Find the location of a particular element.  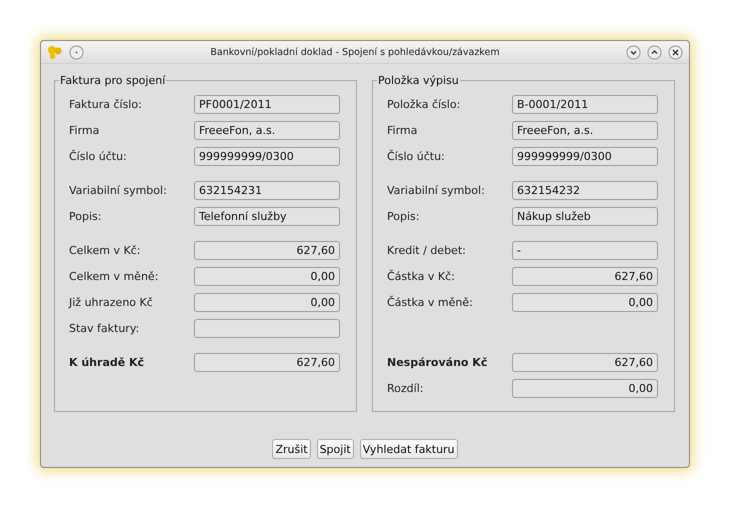

field-label: Rozdíl: is located at coordinates (405, 388).